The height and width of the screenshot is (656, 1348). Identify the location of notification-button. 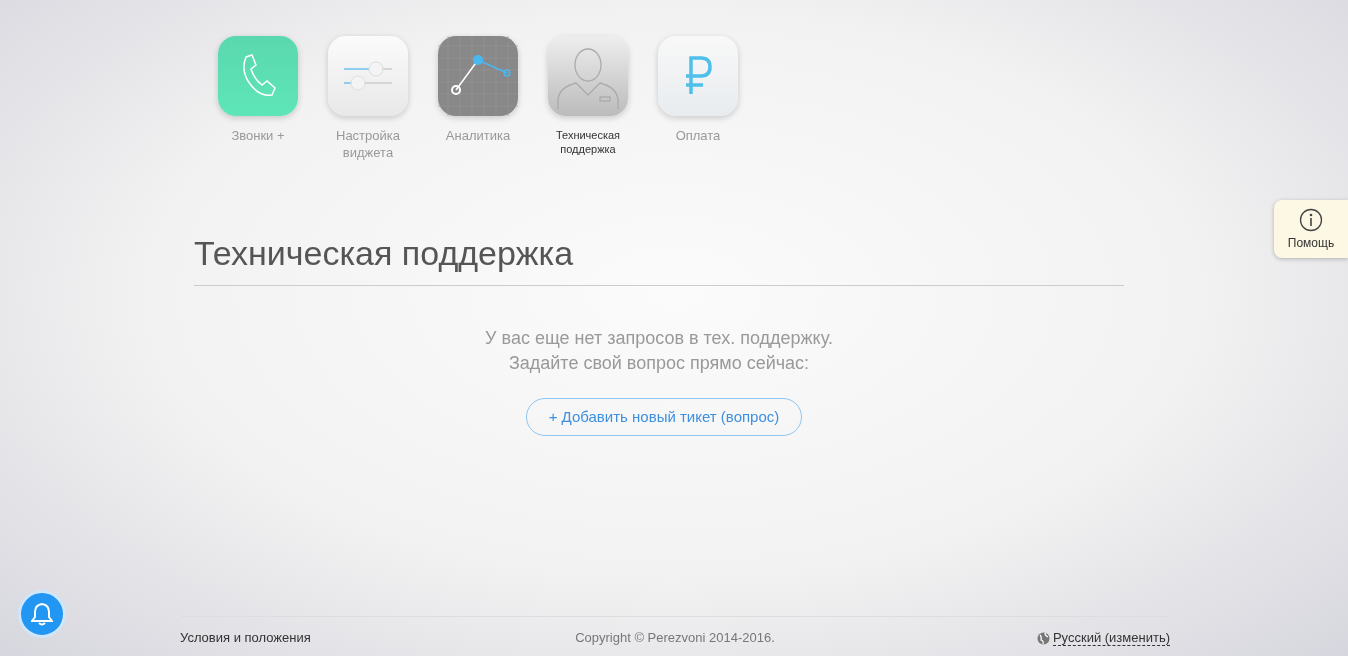
(42, 614).